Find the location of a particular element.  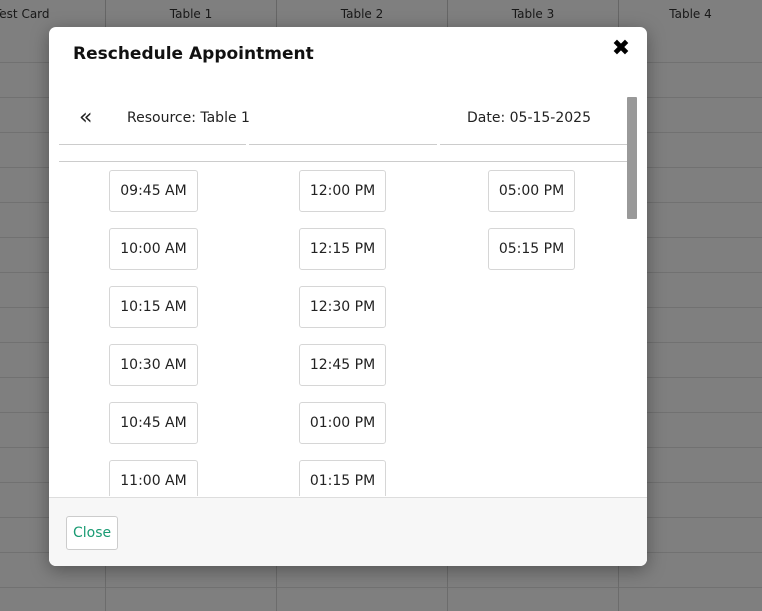

time-slot-button: 01:00 PM is located at coordinates (342, 423).